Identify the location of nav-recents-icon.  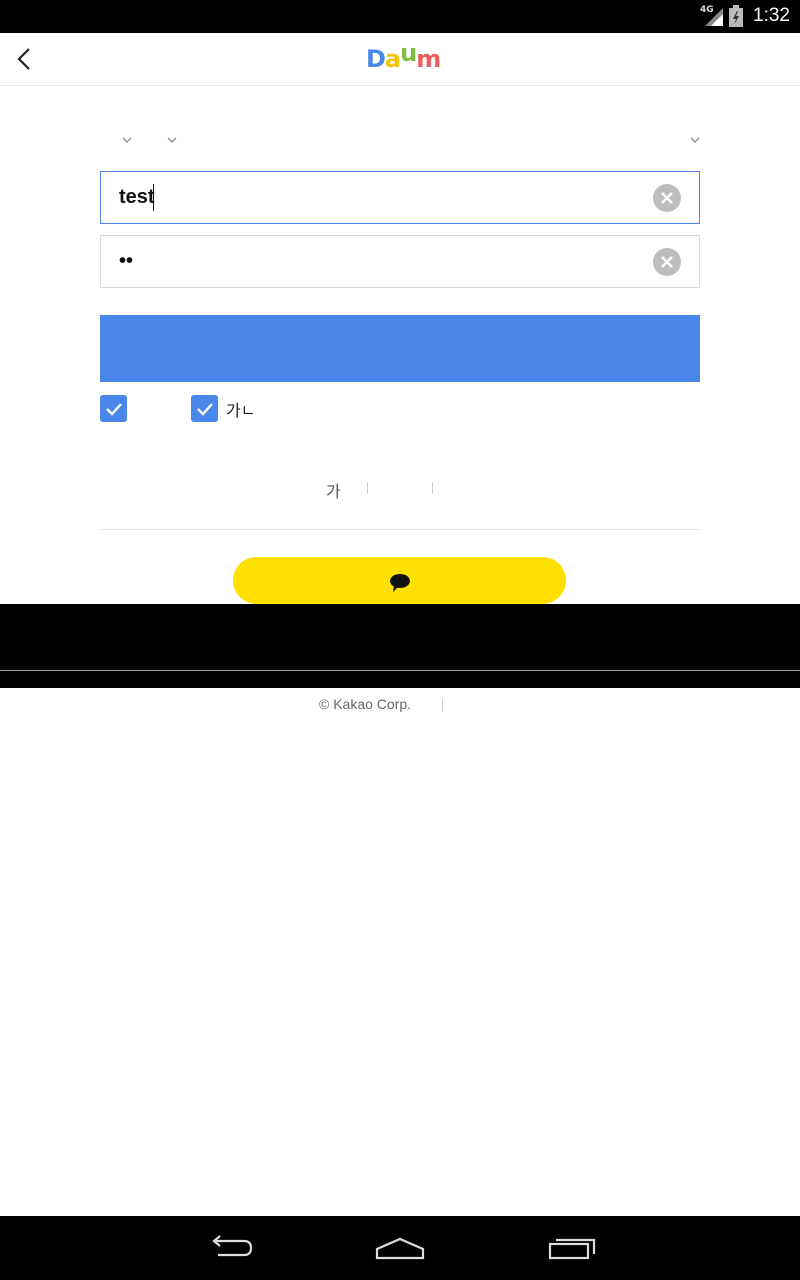
(572, 1249).